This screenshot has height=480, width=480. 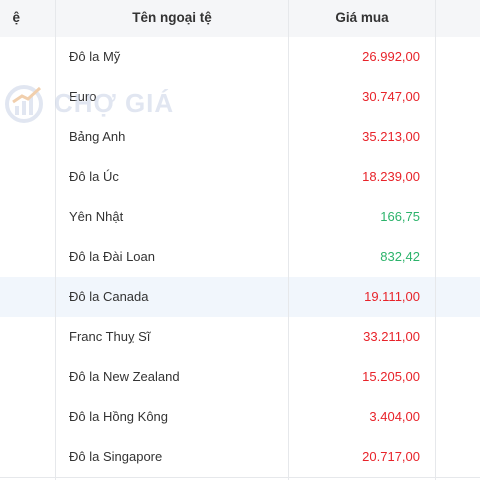 What do you see at coordinates (240, 457) in the screenshot?
I see `table-row: Đô la Singapore 20.717,00` at bounding box center [240, 457].